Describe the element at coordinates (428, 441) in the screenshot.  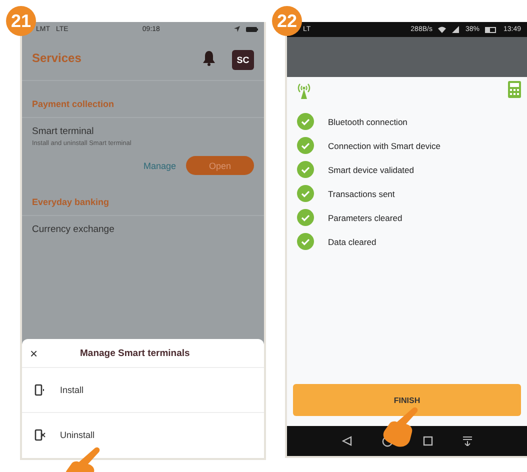
I see `recents-icon` at that location.